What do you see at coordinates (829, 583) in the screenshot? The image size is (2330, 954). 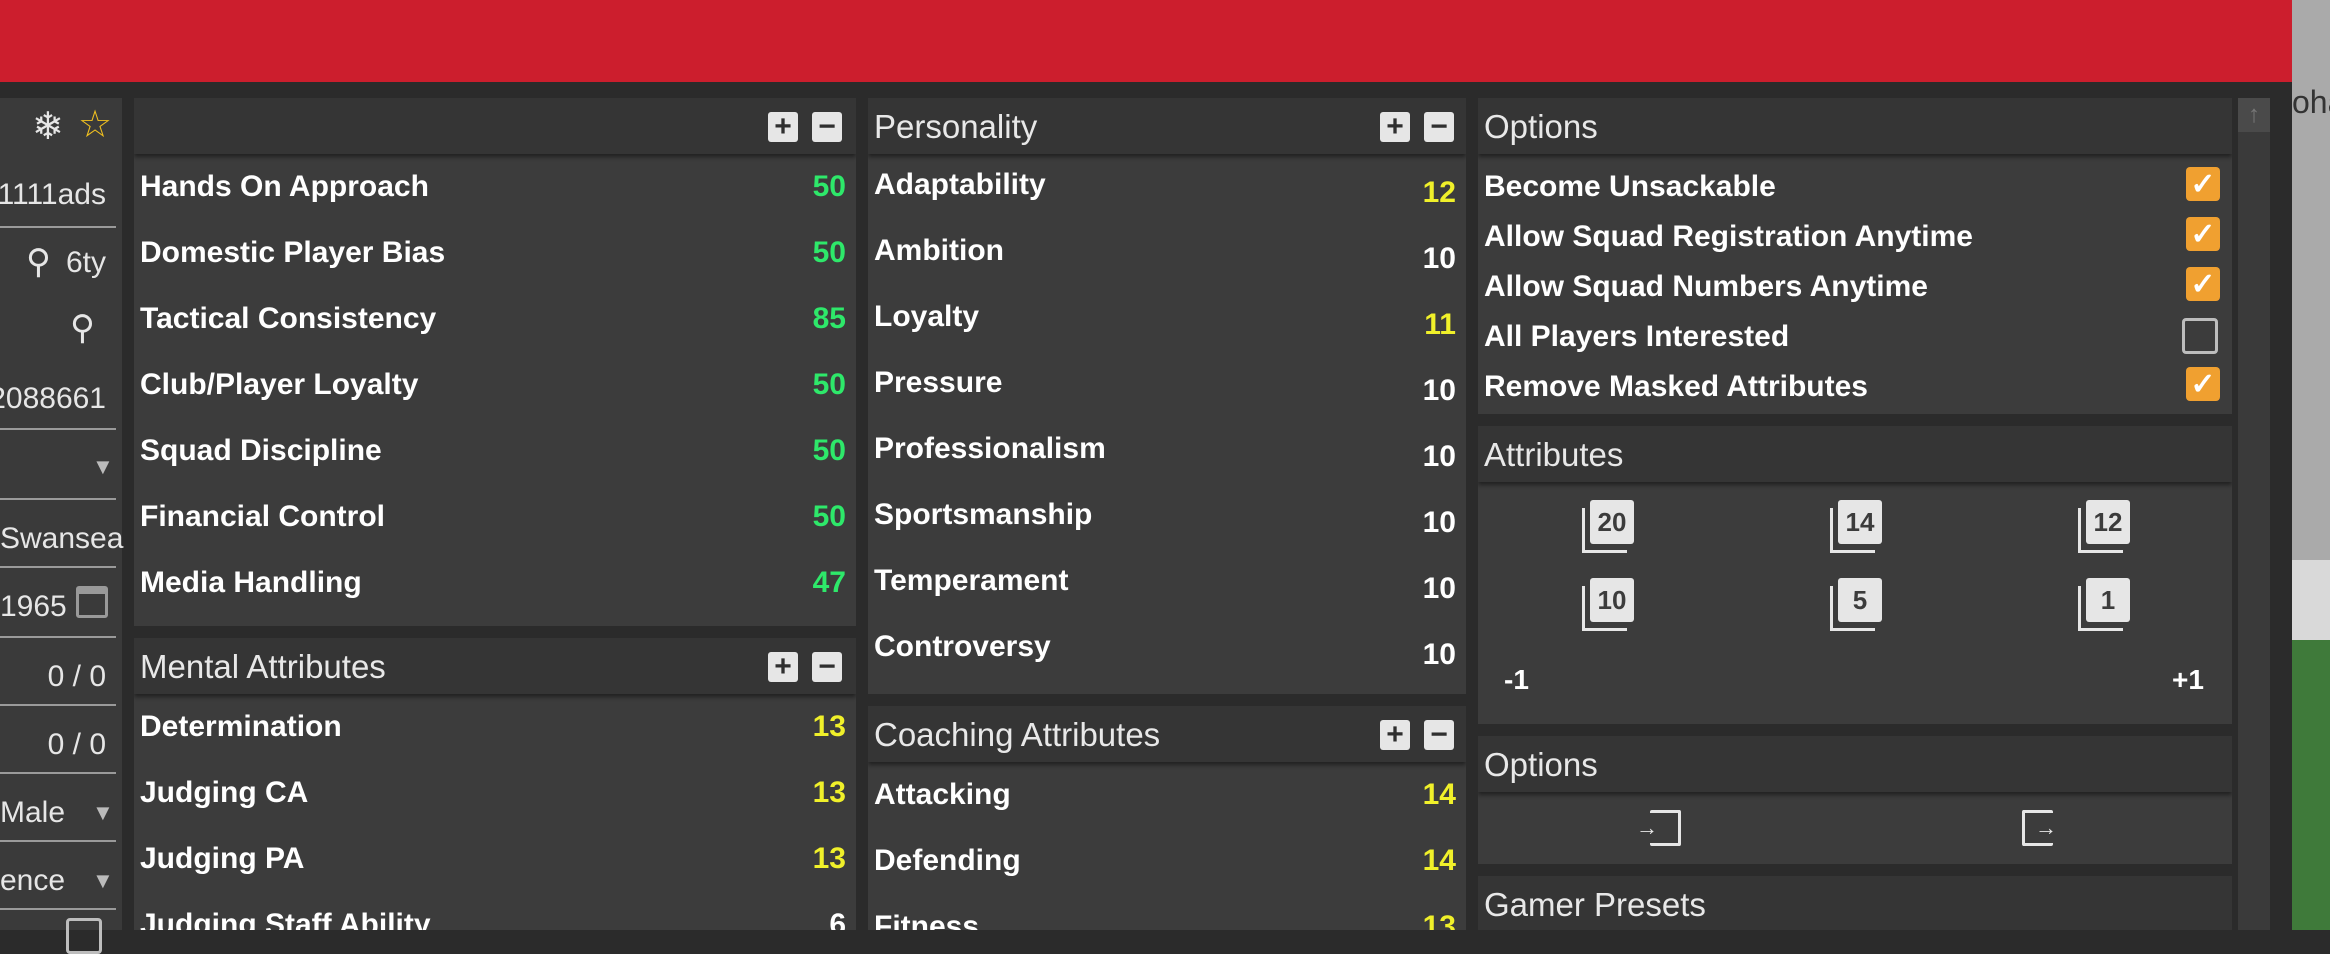 I see `attribute-value: 47` at bounding box center [829, 583].